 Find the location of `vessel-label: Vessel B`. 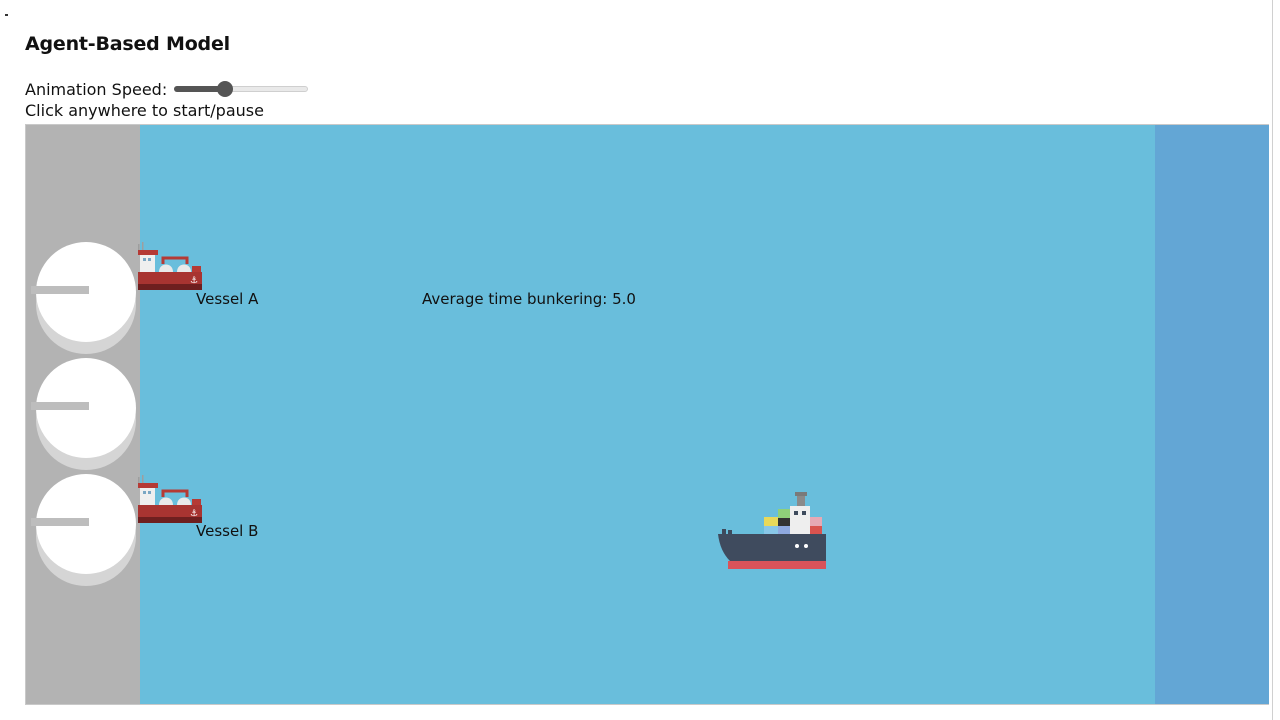

vessel-label: Vessel B is located at coordinates (227, 531).